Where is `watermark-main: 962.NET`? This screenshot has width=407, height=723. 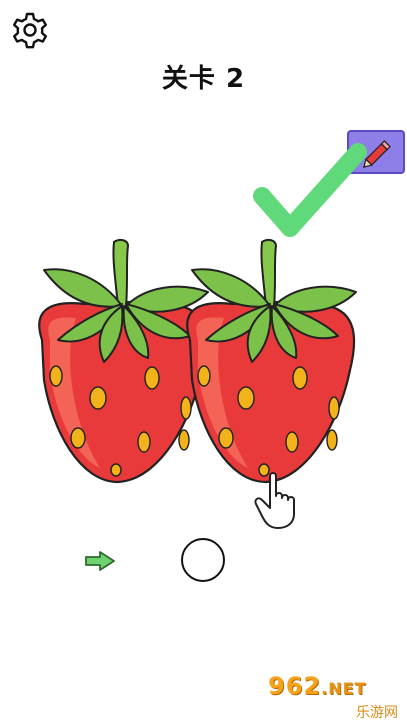
watermark-main: 962.NET is located at coordinates (336, 687).